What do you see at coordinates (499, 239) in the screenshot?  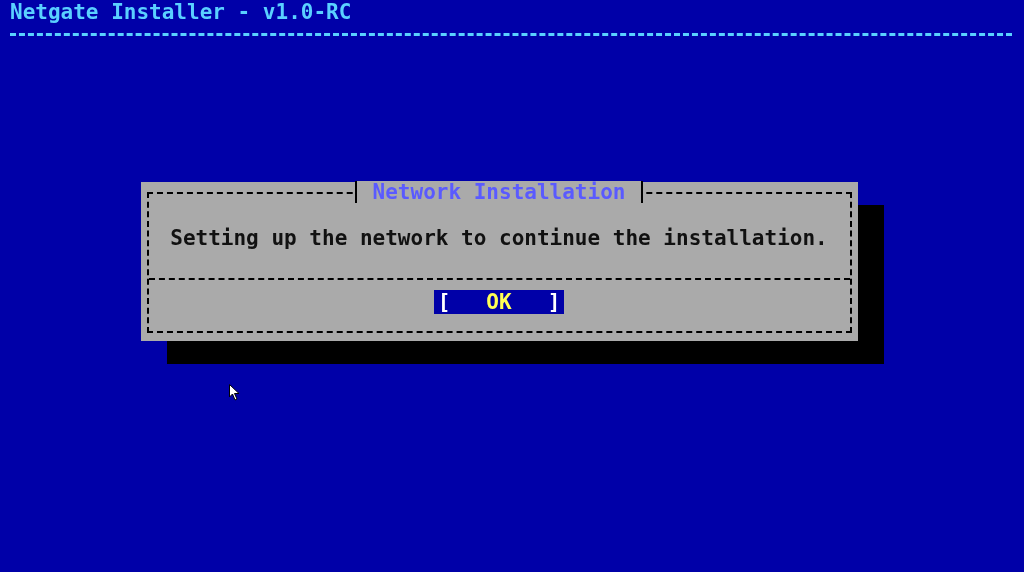 I see `dialog-message: Setting up the network to continue the installation.` at bounding box center [499, 239].